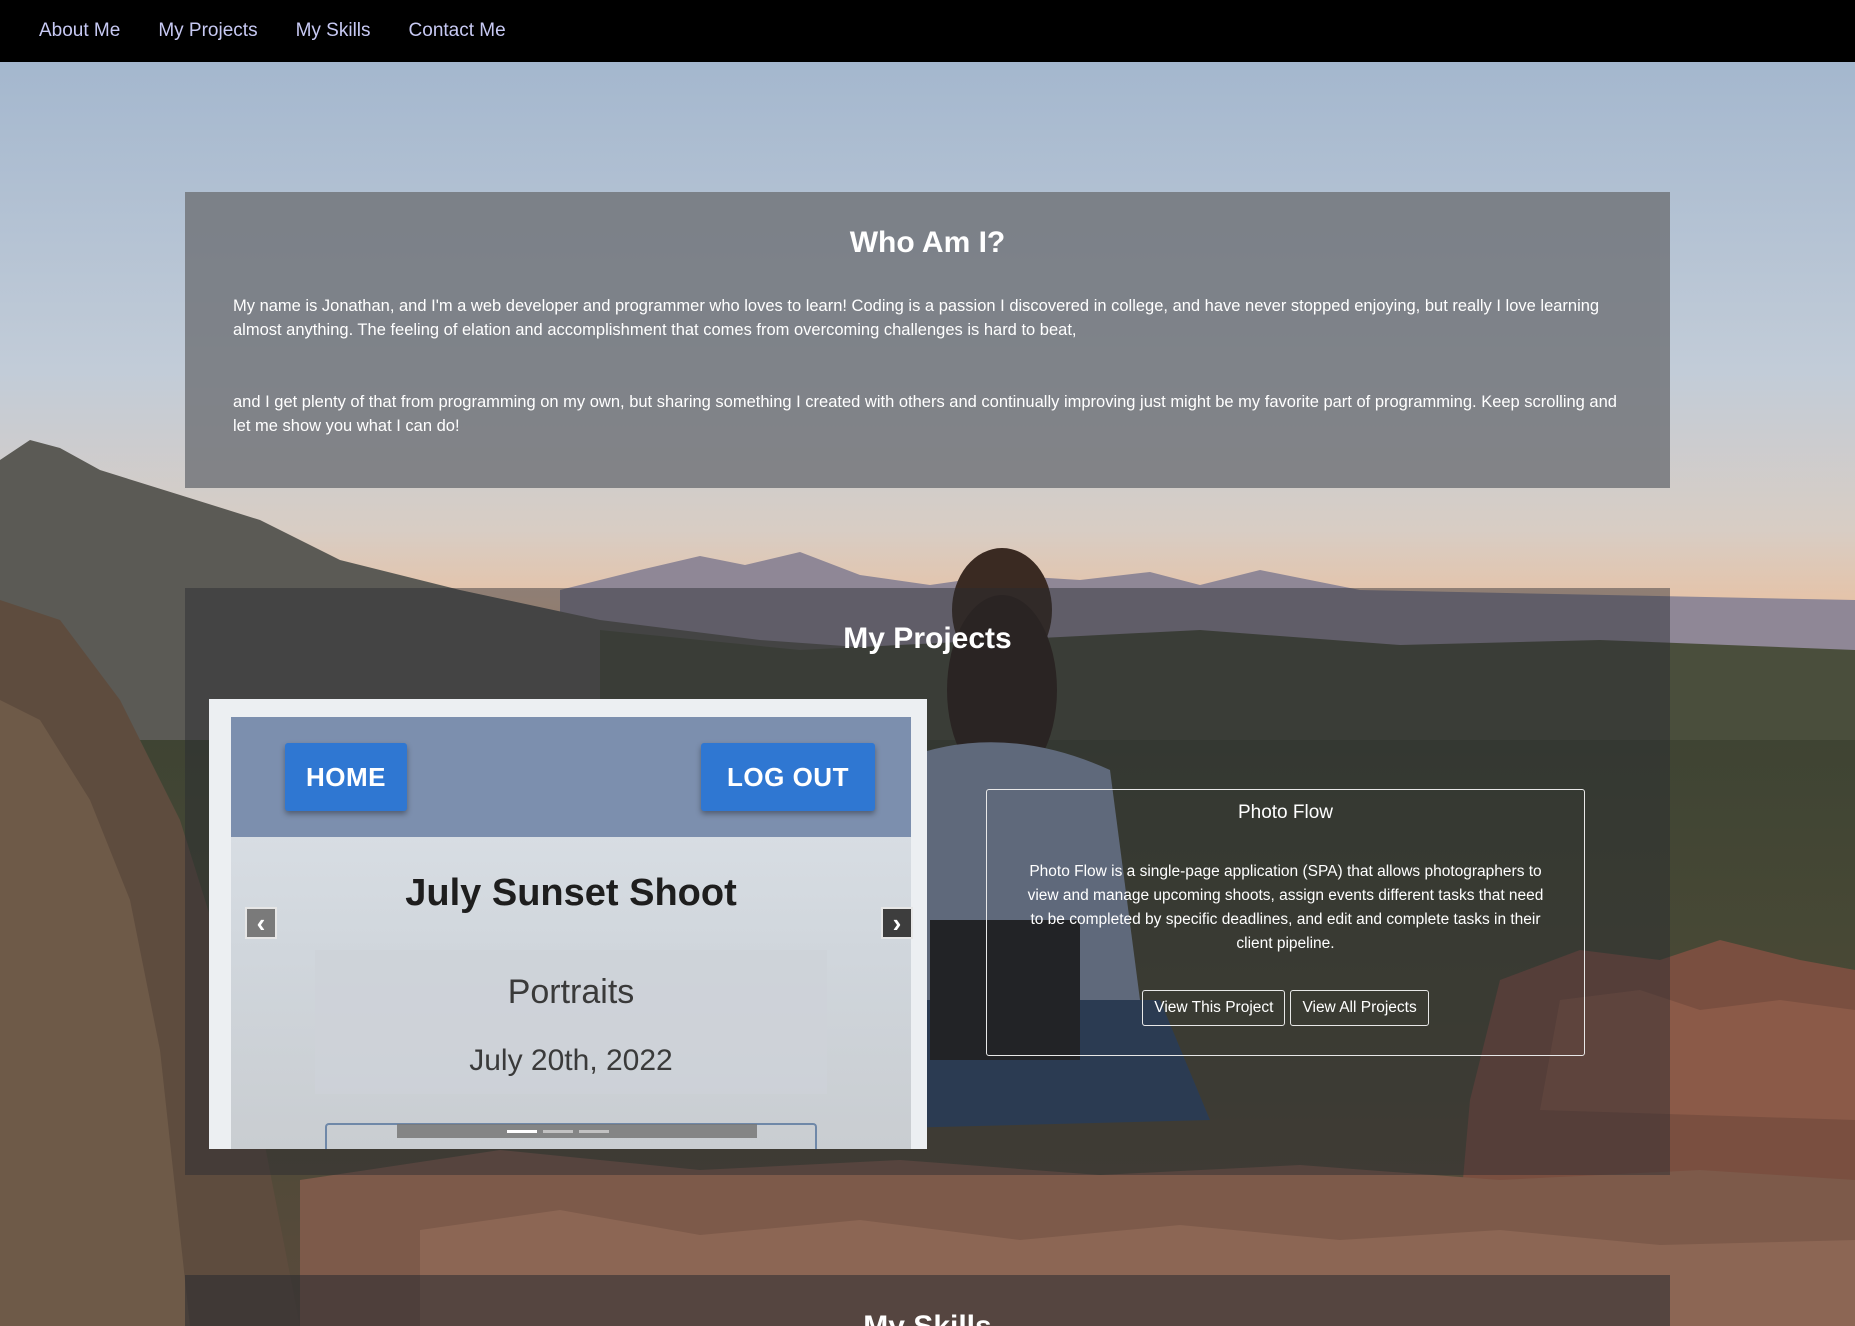 Image resolution: width=1855 pixels, height=1326 pixels. I want to click on carousel-next-button: ›, so click(897, 923).